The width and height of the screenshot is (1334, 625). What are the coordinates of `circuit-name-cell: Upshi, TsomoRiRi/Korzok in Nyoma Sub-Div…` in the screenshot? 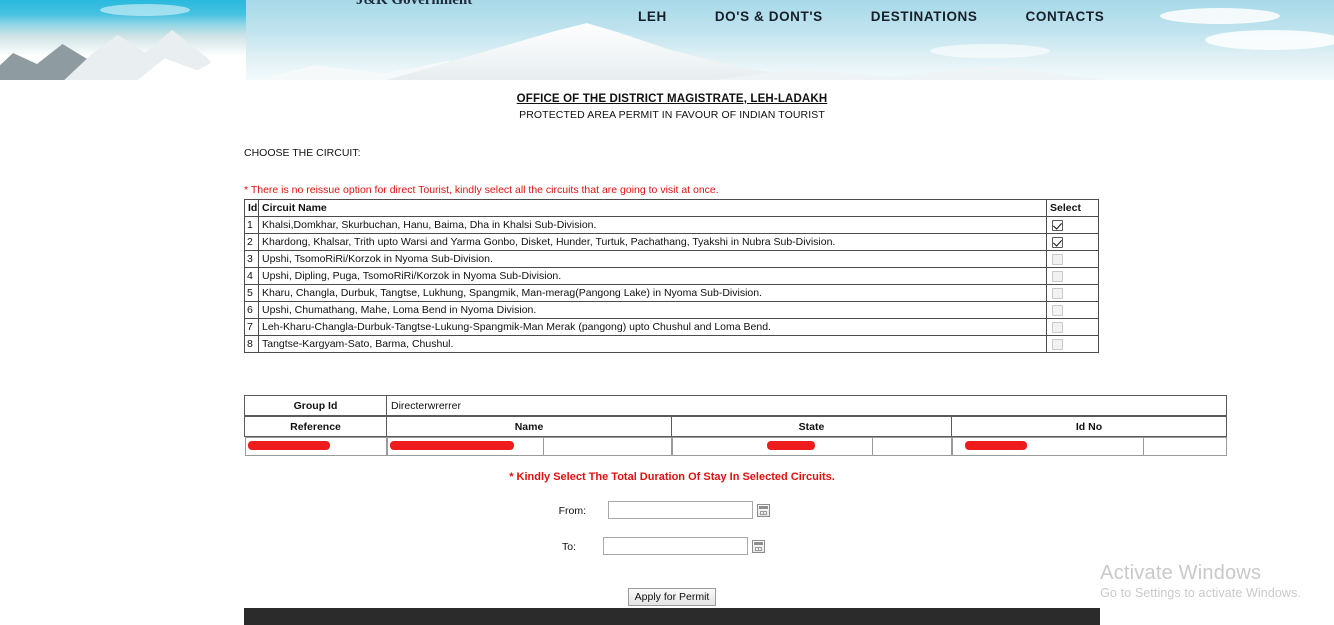 It's located at (652, 259).